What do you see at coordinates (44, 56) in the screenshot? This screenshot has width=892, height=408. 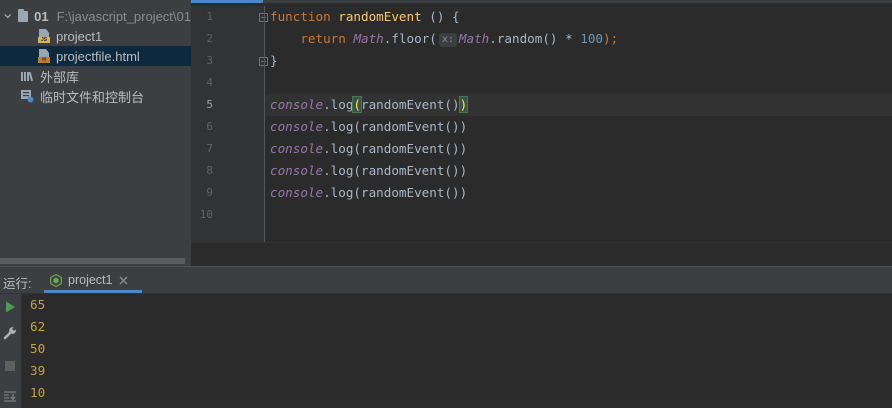 I see `html-file-icon: H` at bounding box center [44, 56].